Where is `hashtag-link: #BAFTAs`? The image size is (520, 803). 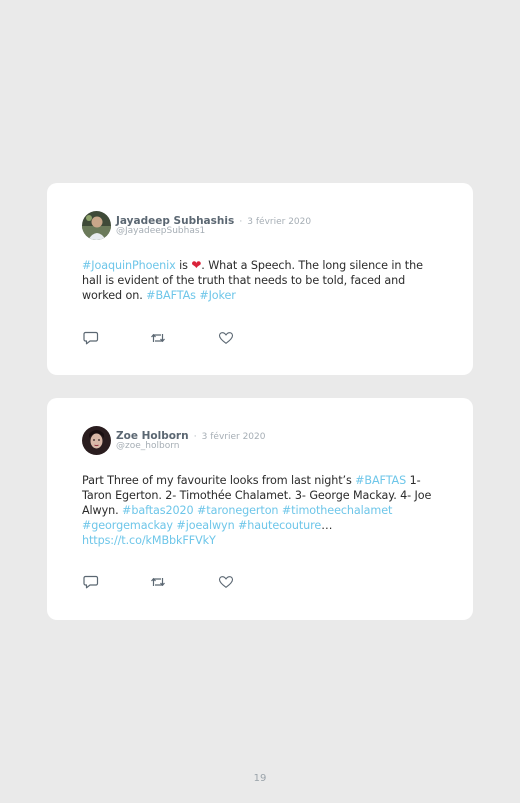
hashtag-link: #BAFTAs is located at coordinates (171, 295).